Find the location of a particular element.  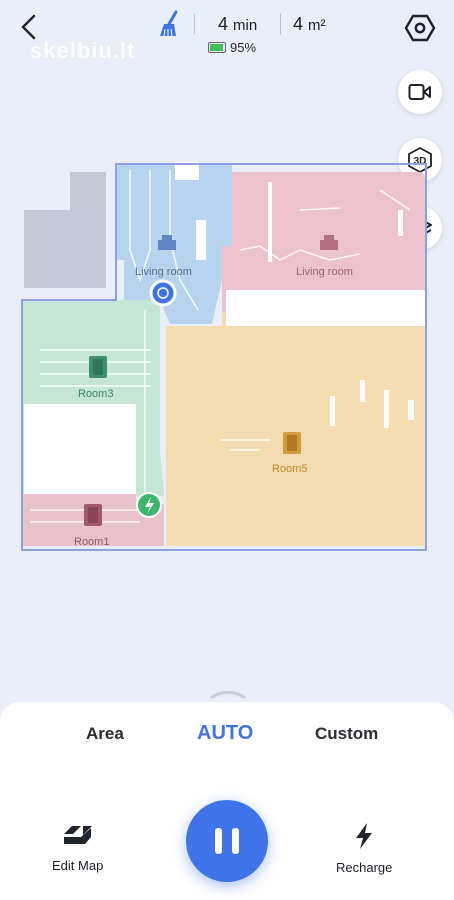

video-icon is located at coordinates (419, 92).